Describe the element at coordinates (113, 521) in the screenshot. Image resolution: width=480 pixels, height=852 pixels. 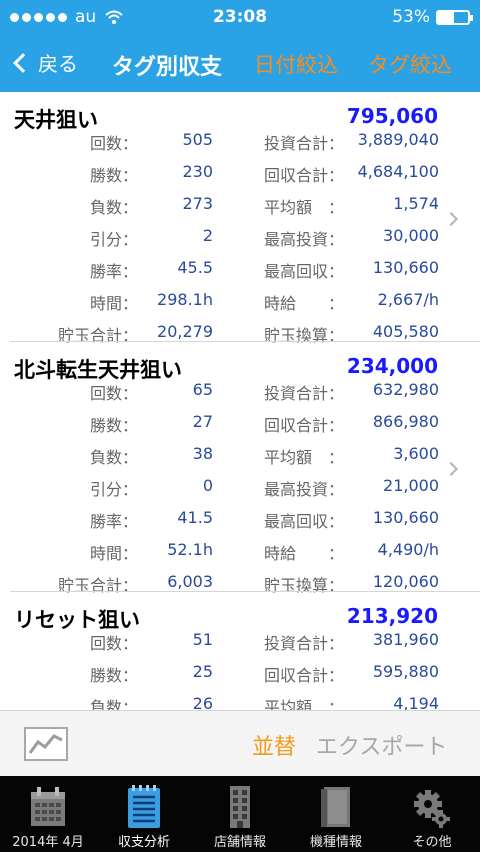
I see `stat-label: 勝率：` at that location.